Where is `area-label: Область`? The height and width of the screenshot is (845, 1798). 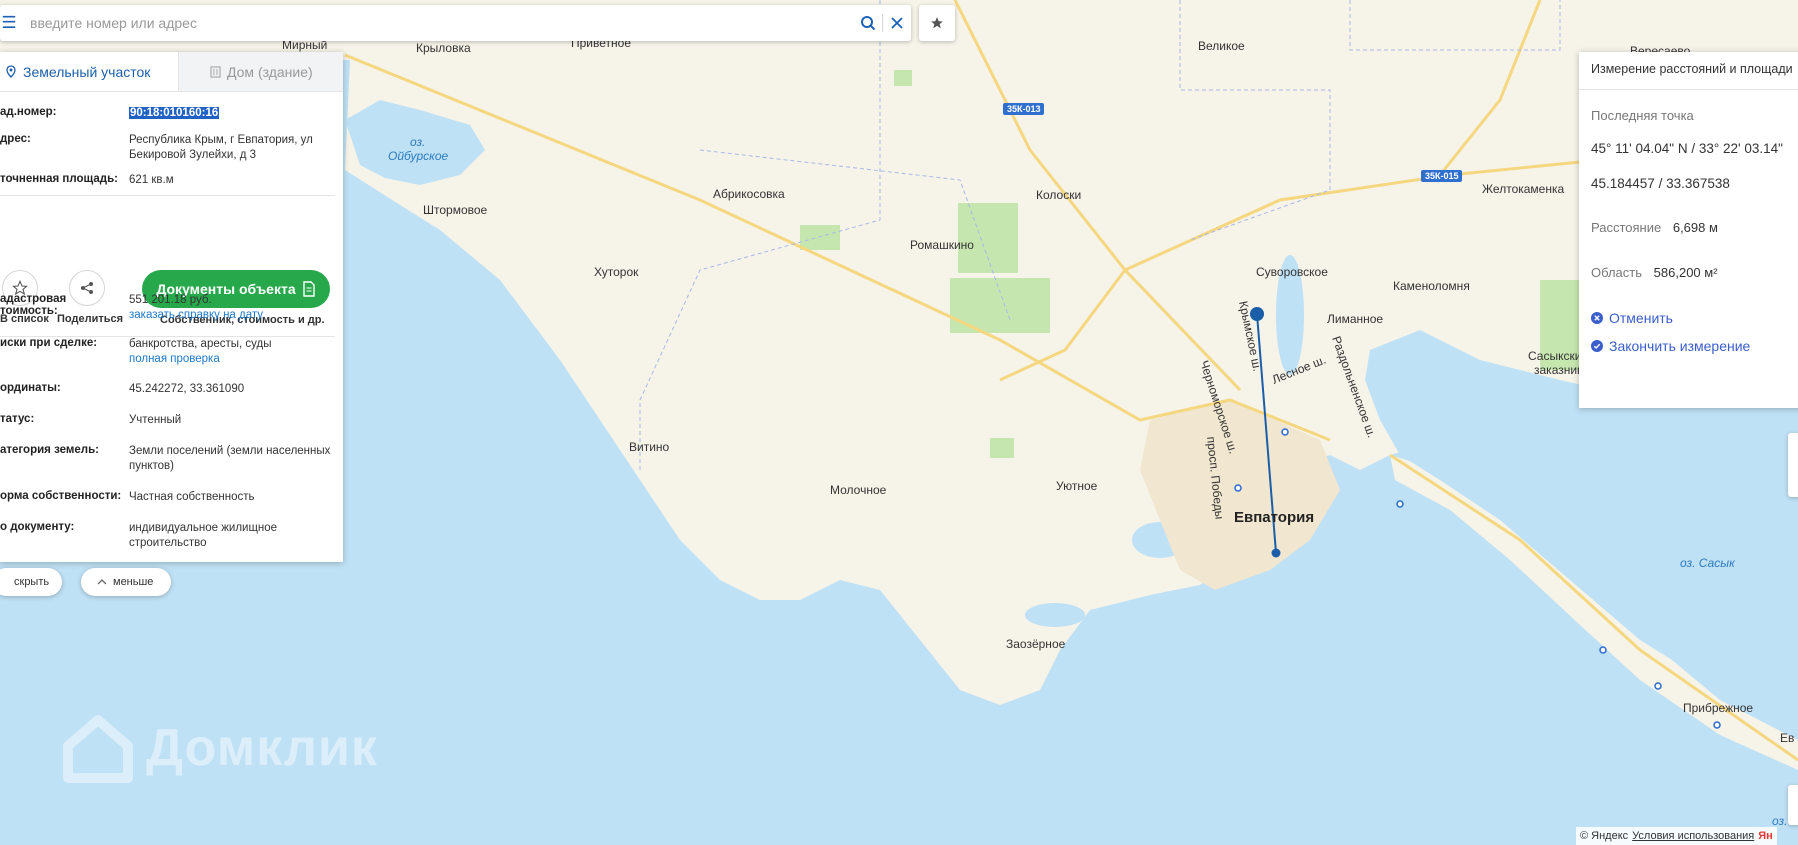 area-label: Область is located at coordinates (1617, 272).